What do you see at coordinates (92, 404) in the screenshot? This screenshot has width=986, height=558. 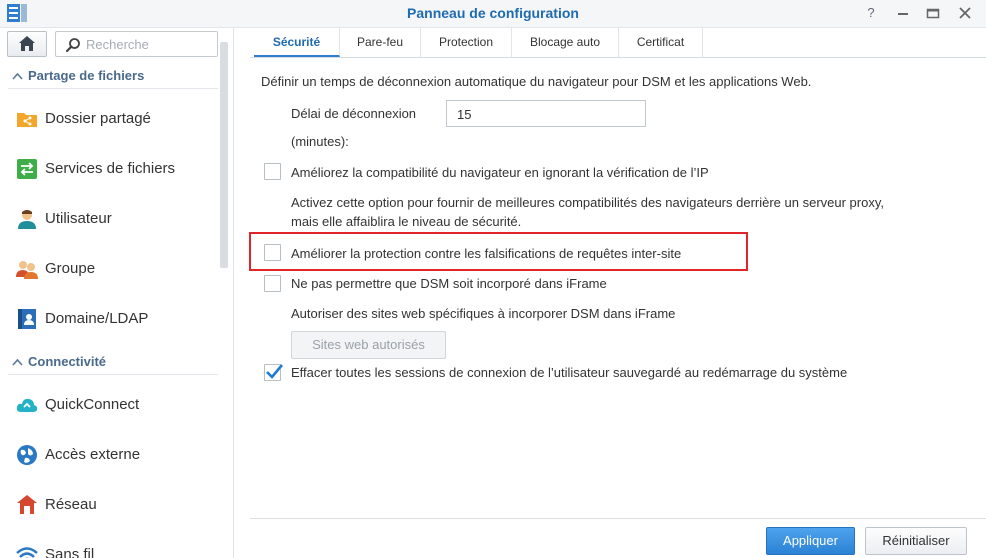 I see `sidebar-item-label: QuickConnect` at bounding box center [92, 404].